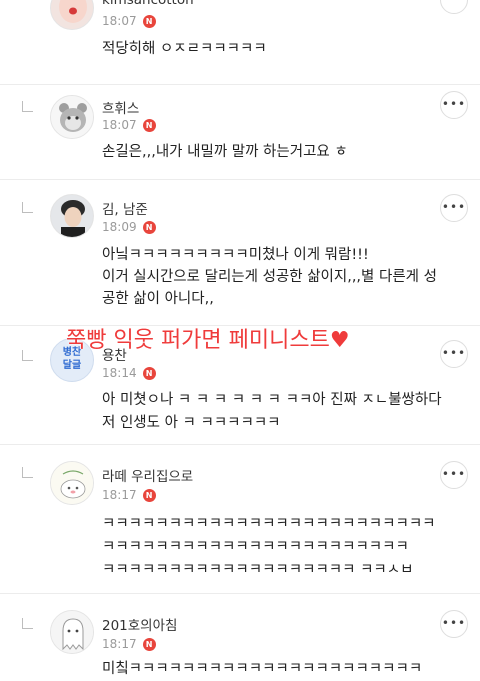 The width and height of the screenshot is (480, 681). What do you see at coordinates (269, 277) in the screenshot?
I see `comment-body-line: 이거 실시간으로 달리는게 성공한 삶이지,,,별 다른게 성` at bounding box center [269, 277].